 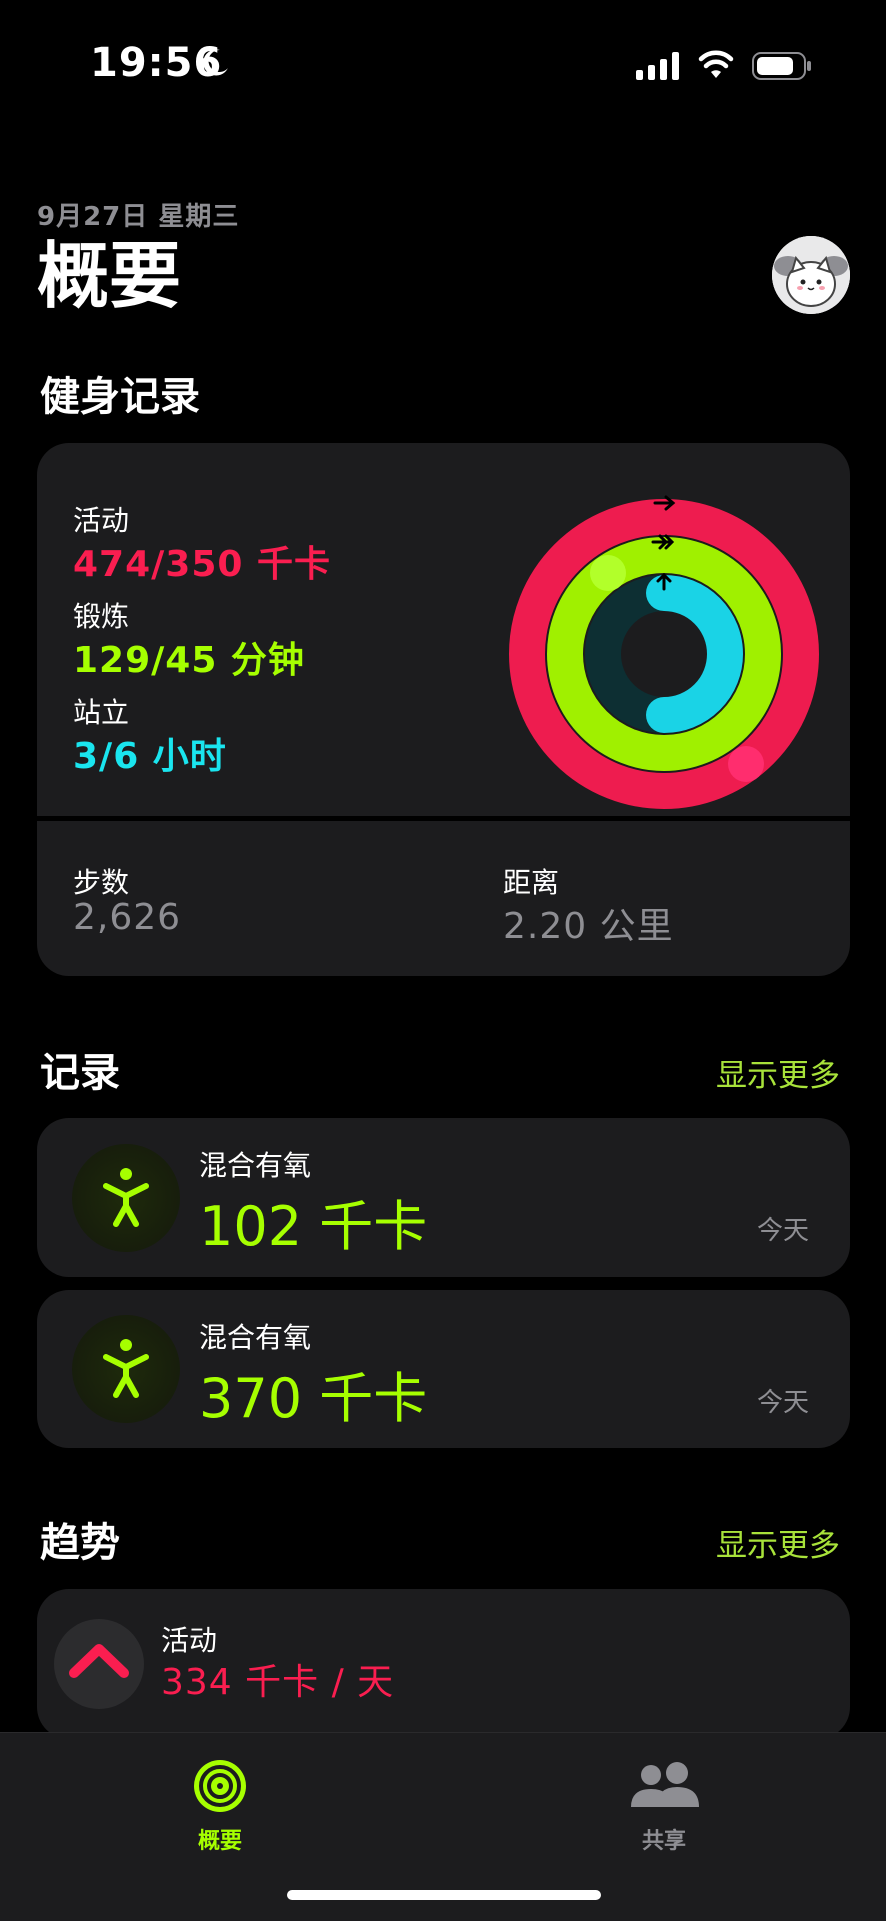 What do you see at coordinates (109, 276) in the screenshot?
I see `page-title: 概要` at bounding box center [109, 276].